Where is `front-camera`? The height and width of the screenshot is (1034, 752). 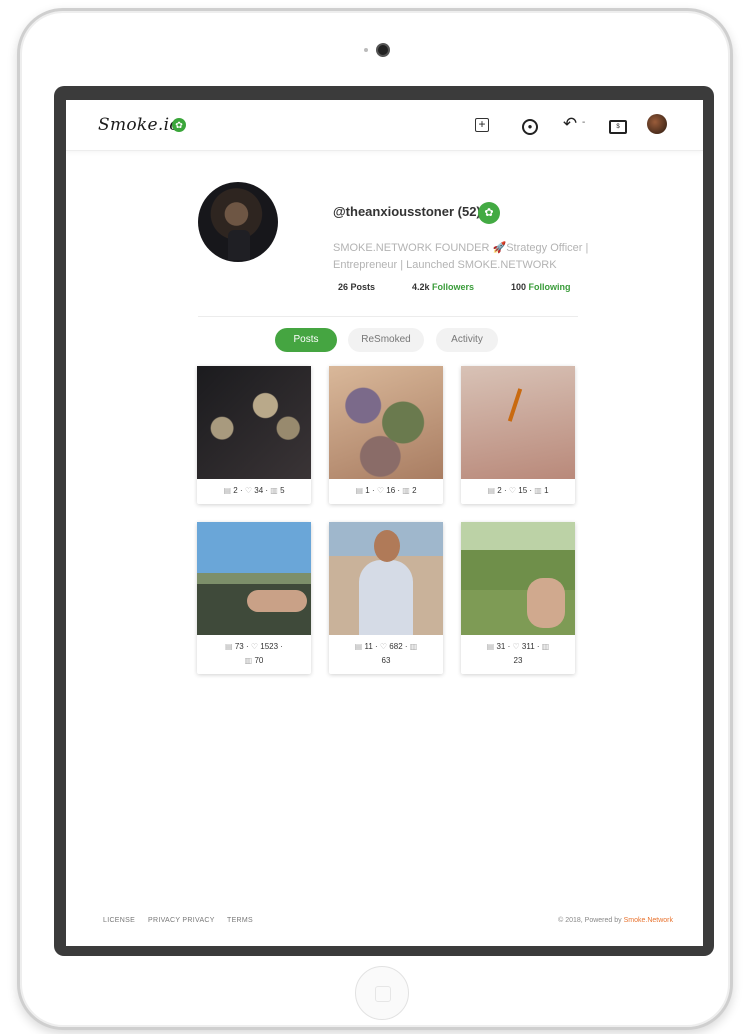
front-camera is located at coordinates (383, 50).